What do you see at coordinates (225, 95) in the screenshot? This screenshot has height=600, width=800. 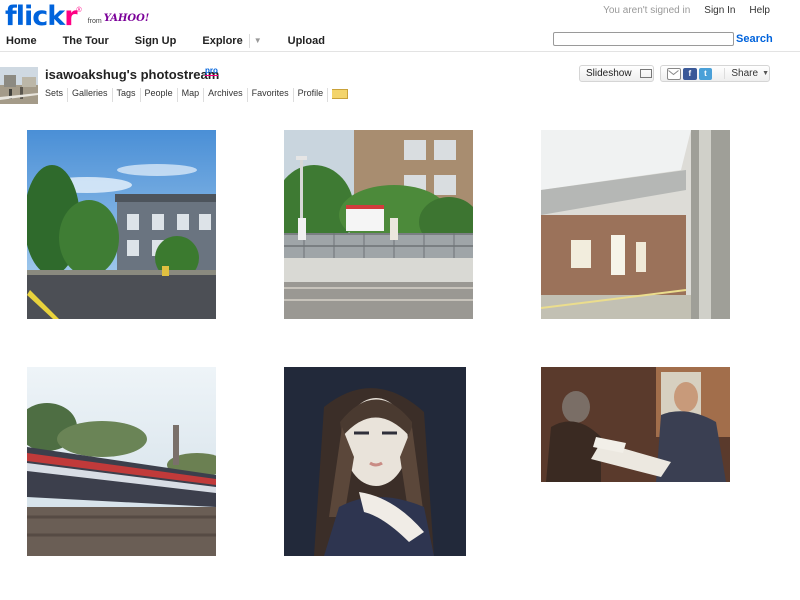 I see `subnav-archives: Archives` at bounding box center [225, 95].